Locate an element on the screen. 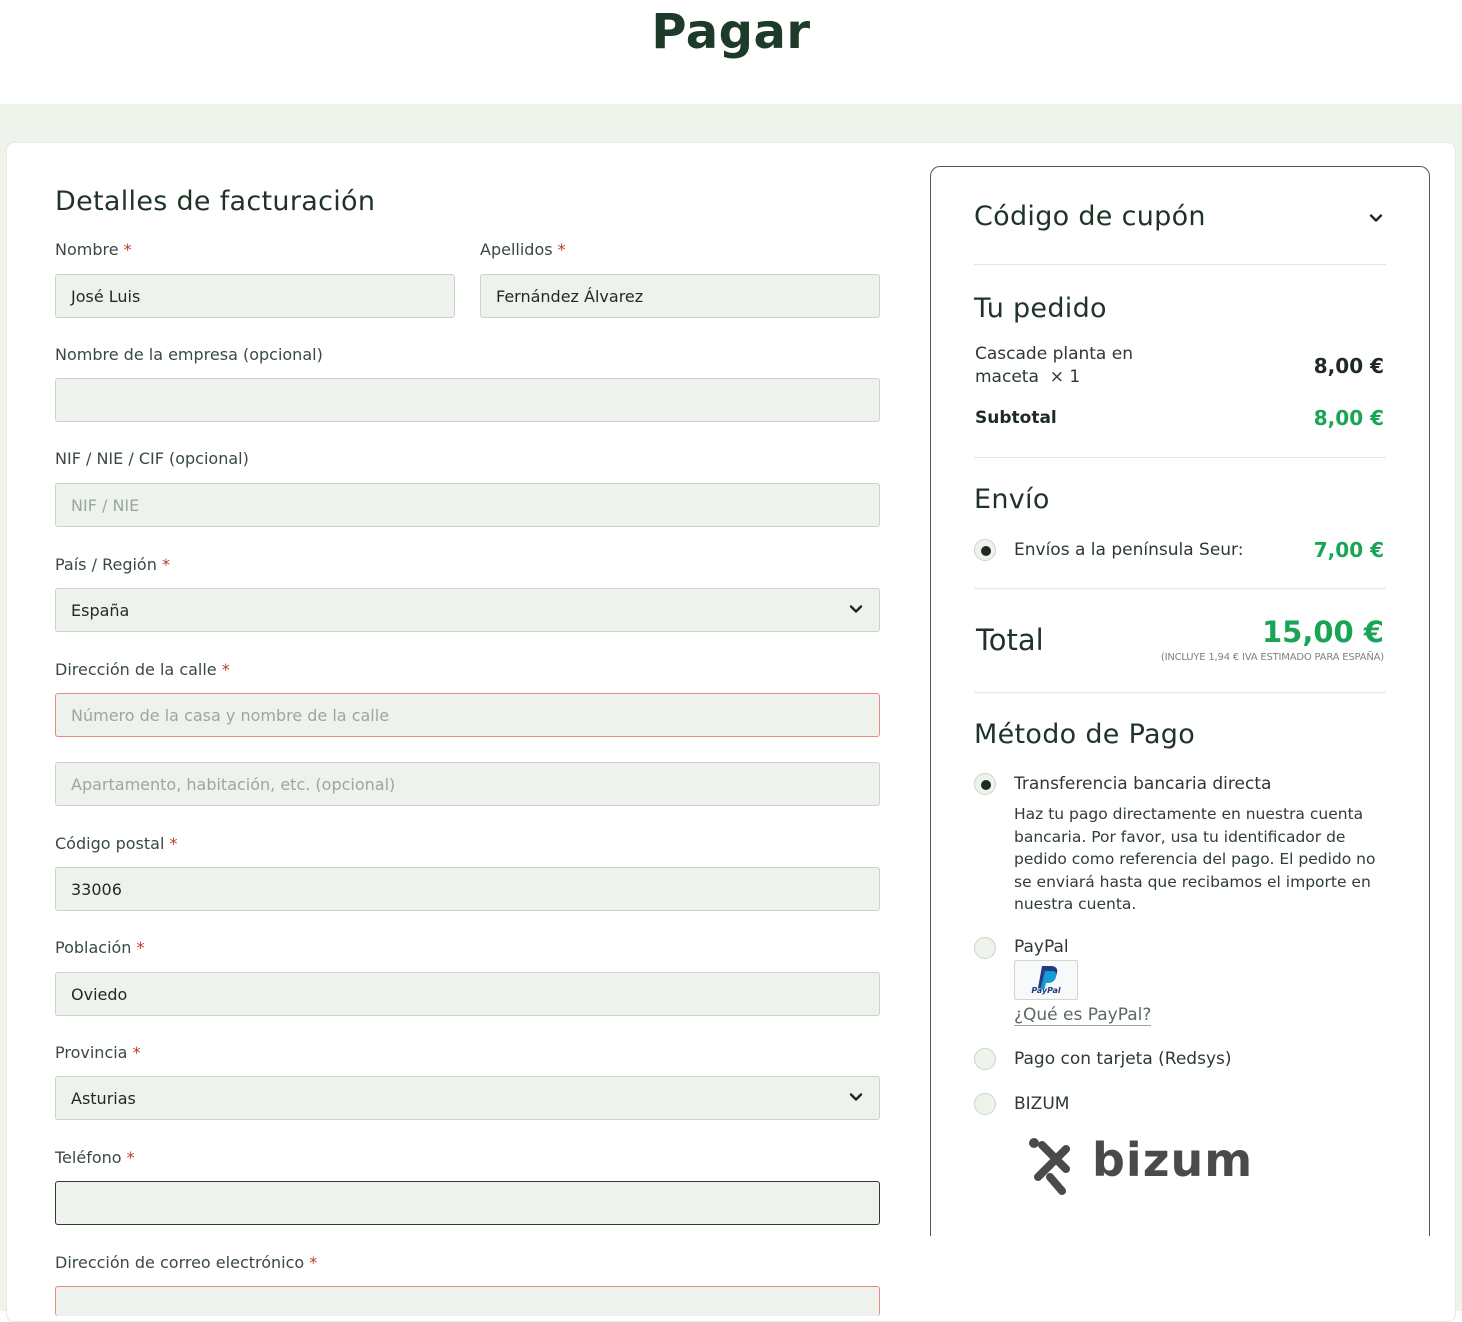 Image resolution: width=1462 pixels, height=1322 pixels. bizum-logo: bizum is located at coordinates (1139, 1166).